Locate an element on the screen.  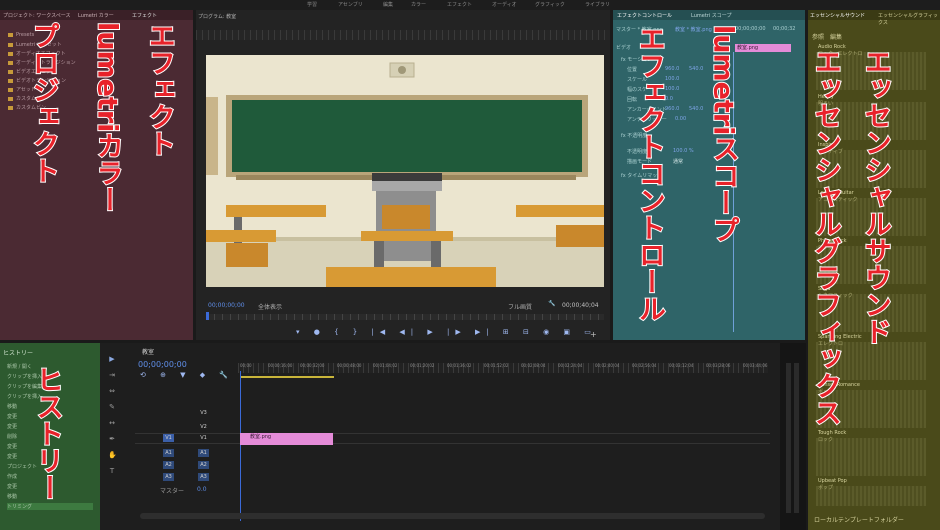
track-label-v3: V3 is located at coordinates (203, 413).